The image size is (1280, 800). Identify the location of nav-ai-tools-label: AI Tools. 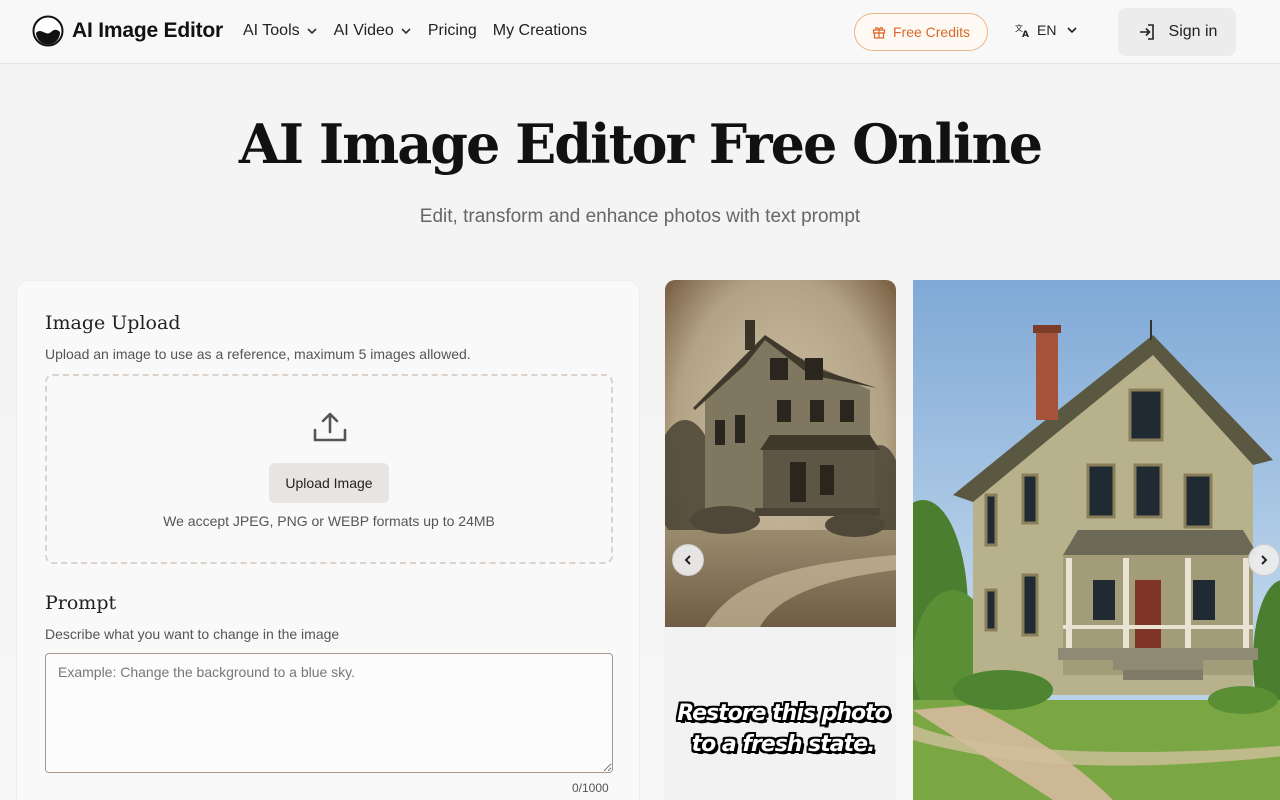
(271, 30).